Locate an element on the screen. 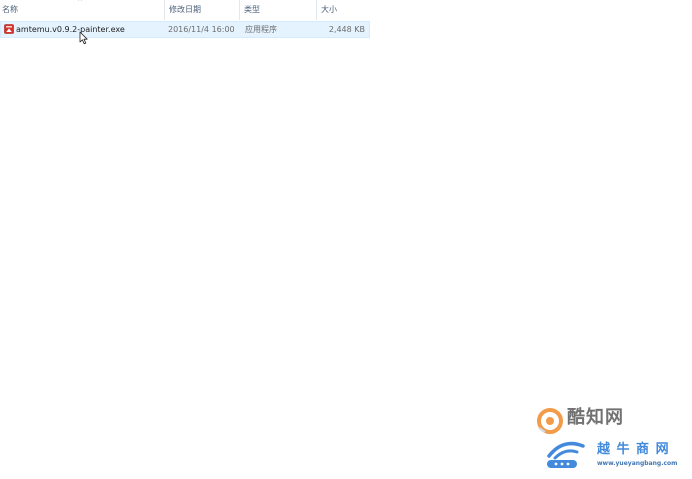  column-header-row: ^ 名称 修改日期 类型 大小 is located at coordinates (185, 10).